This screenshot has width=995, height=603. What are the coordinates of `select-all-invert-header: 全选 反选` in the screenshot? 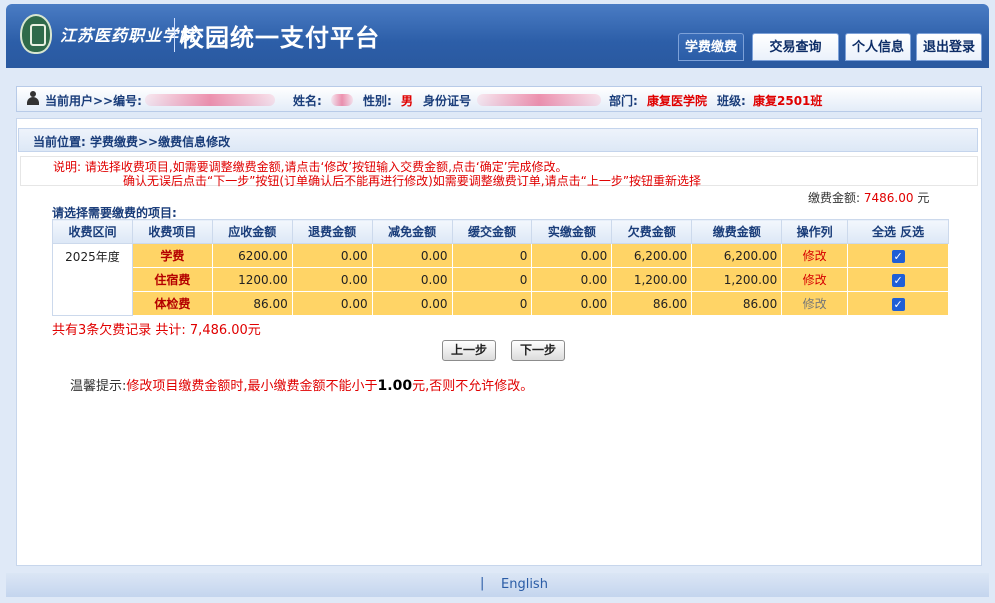 It's located at (898, 231).